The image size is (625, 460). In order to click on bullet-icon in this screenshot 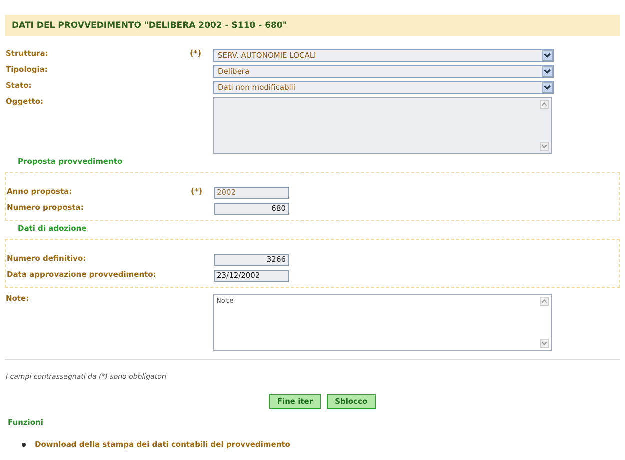, I will do `click(24, 444)`.